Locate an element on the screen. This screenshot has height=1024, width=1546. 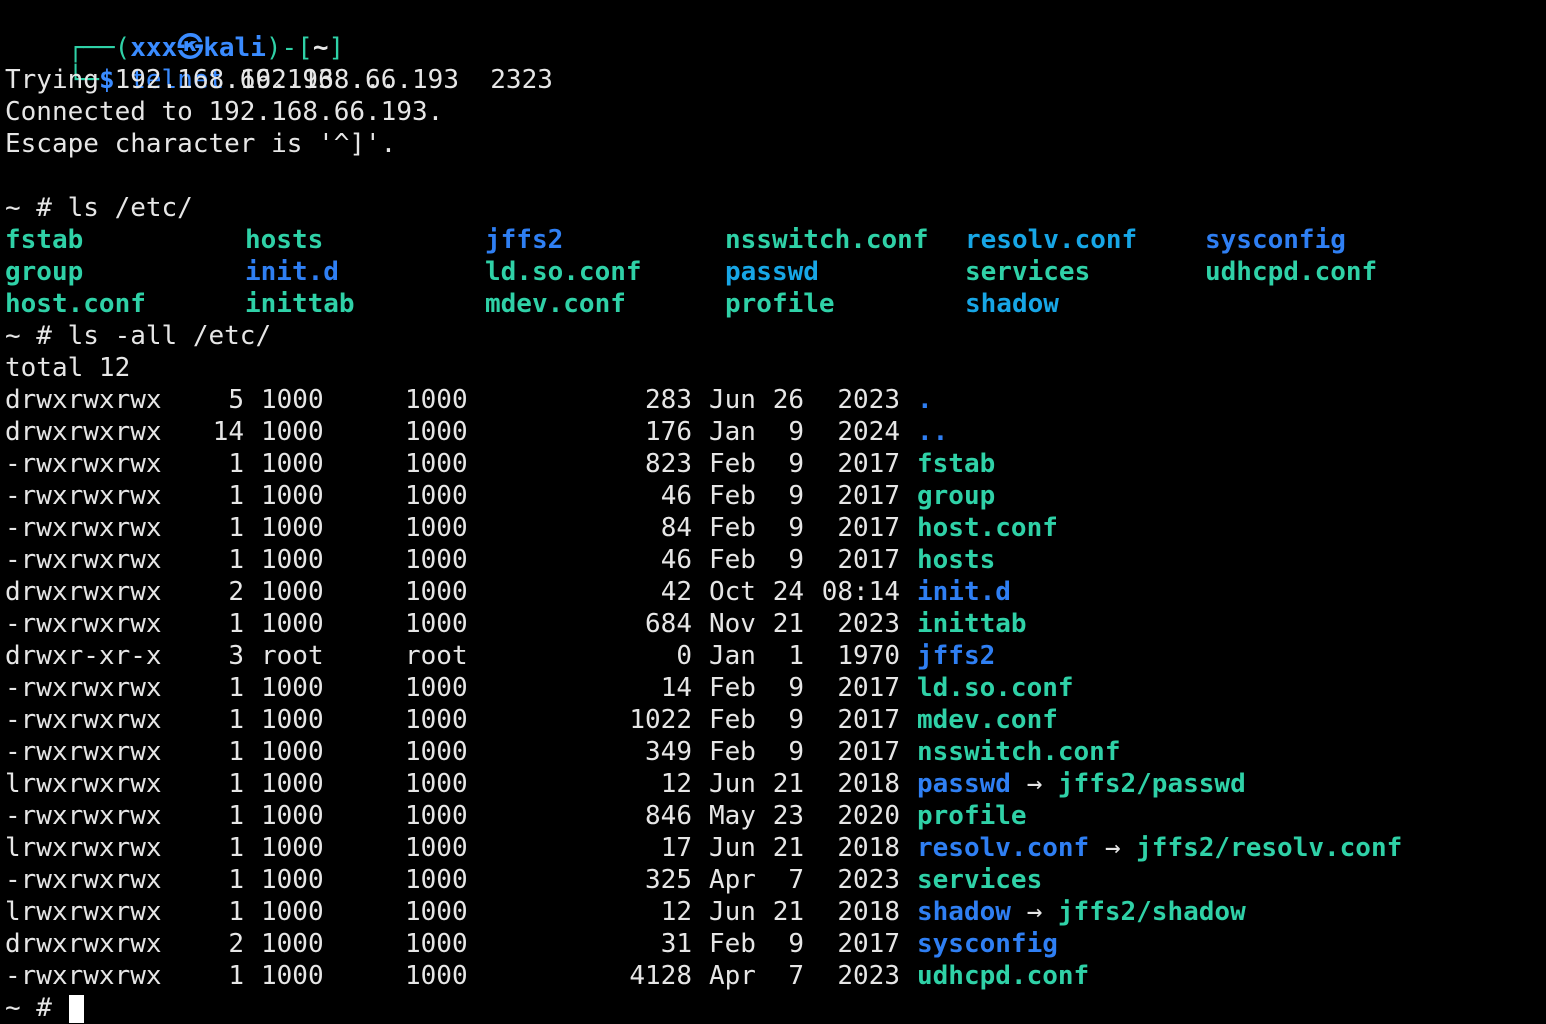
row-links: 14 is located at coordinates (228, 432).